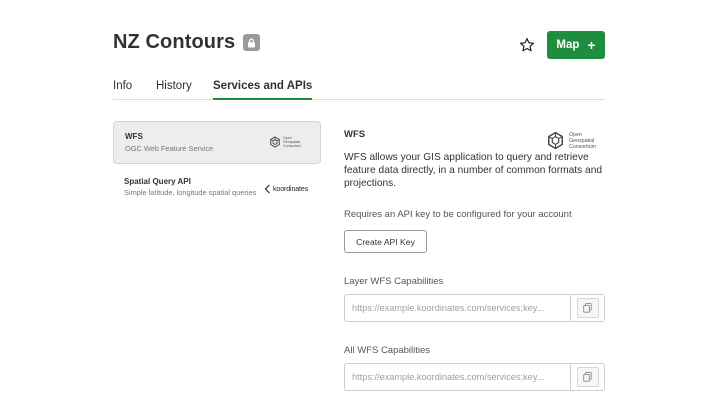  I want to click on service-name: Spatial Query API, so click(157, 181).